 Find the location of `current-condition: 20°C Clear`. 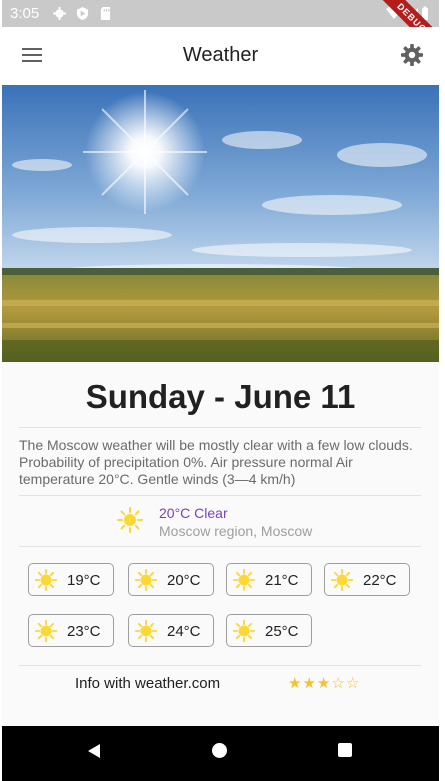

current-condition: 20°C Clear is located at coordinates (193, 513).